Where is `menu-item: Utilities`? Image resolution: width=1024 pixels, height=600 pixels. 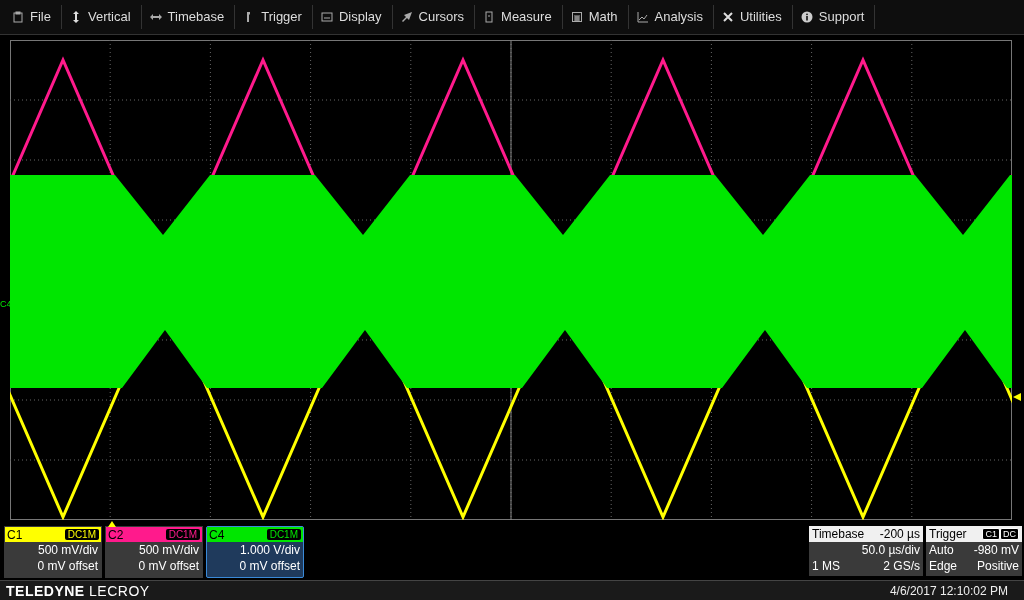
menu-item: Utilities is located at coordinates (753, 16).